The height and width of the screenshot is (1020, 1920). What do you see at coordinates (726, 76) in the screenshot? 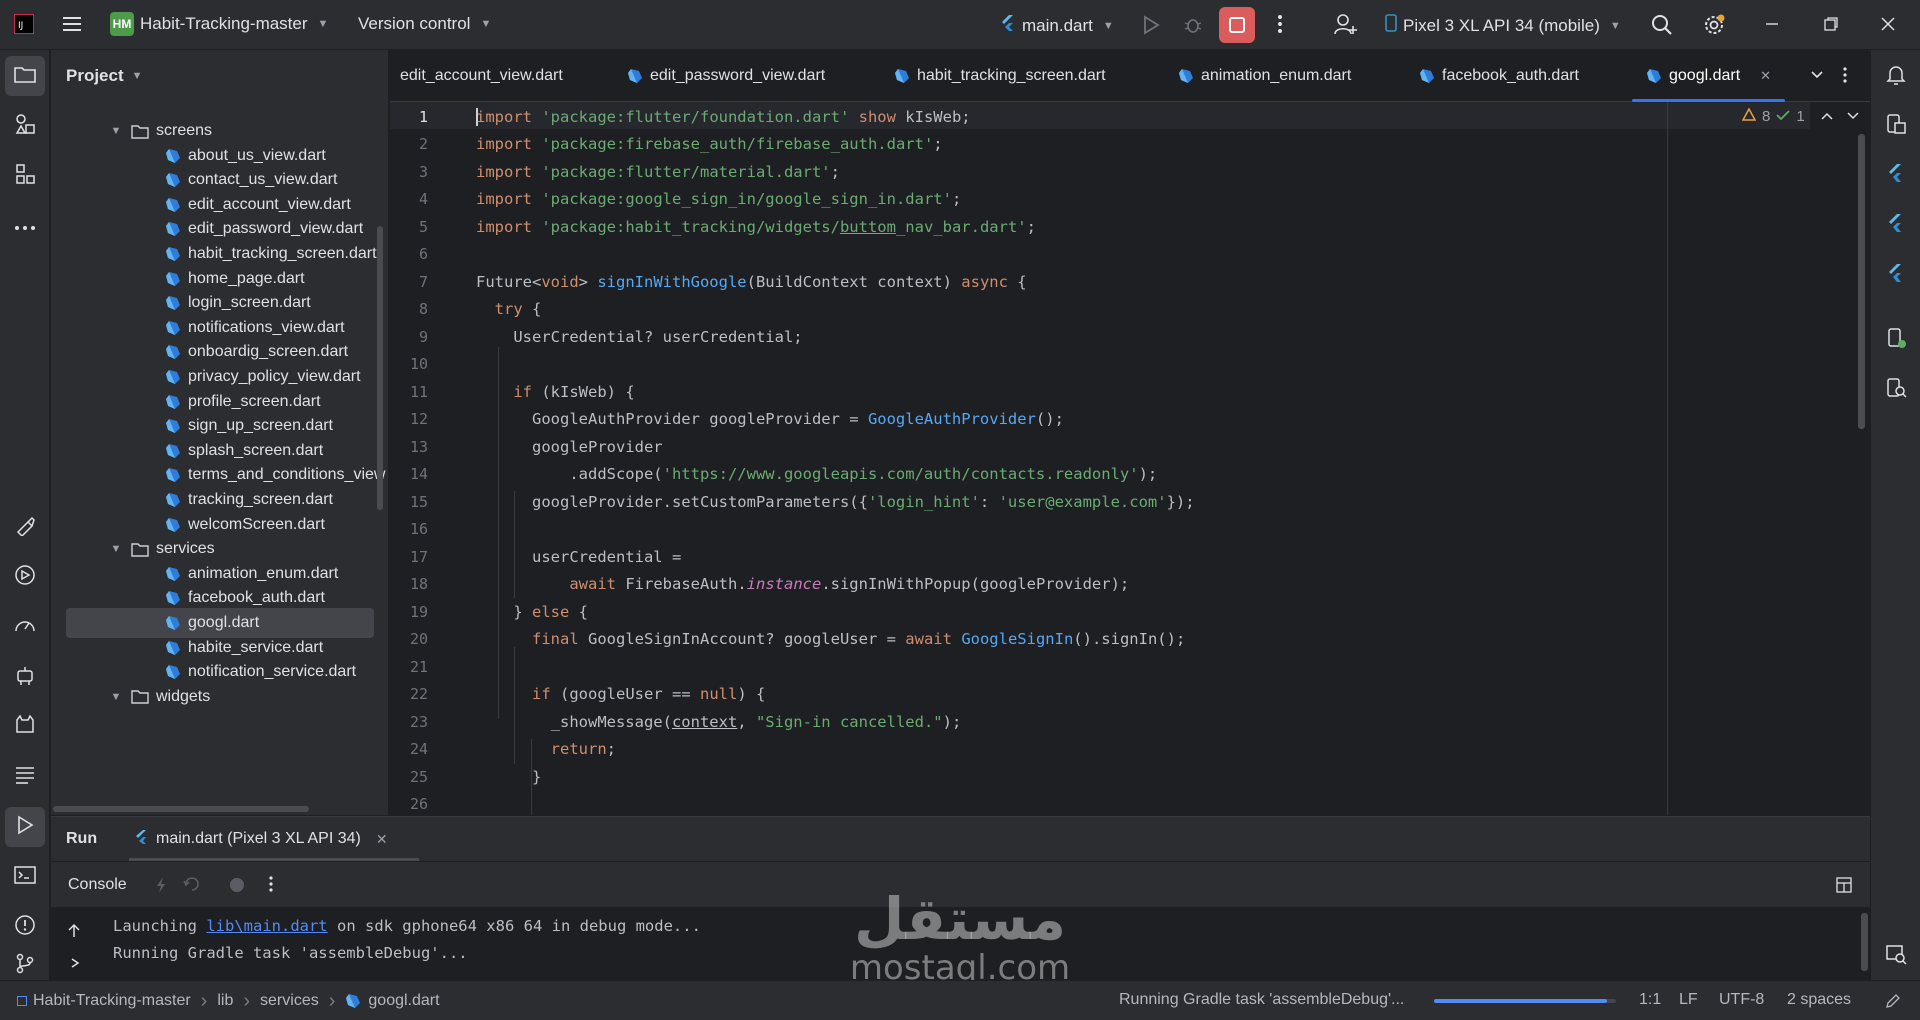
I see `editor-tab: edit_password_view.dart` at bounding box center [726, 76].